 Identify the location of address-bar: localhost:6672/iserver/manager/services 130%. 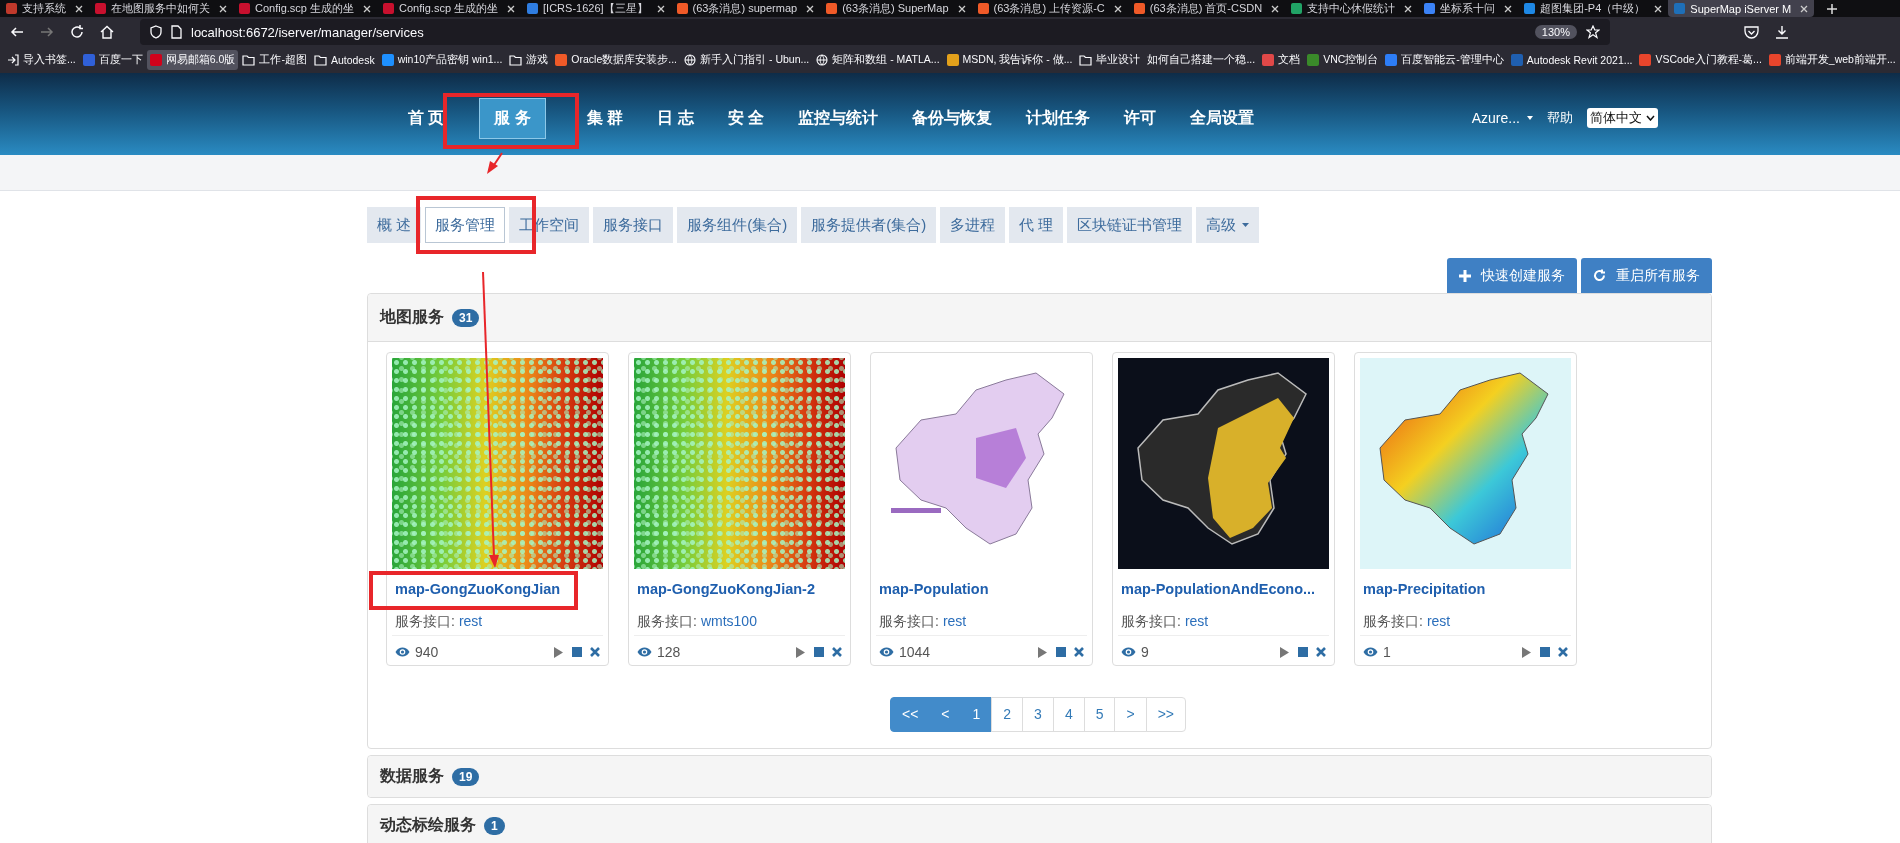
(875, 32).